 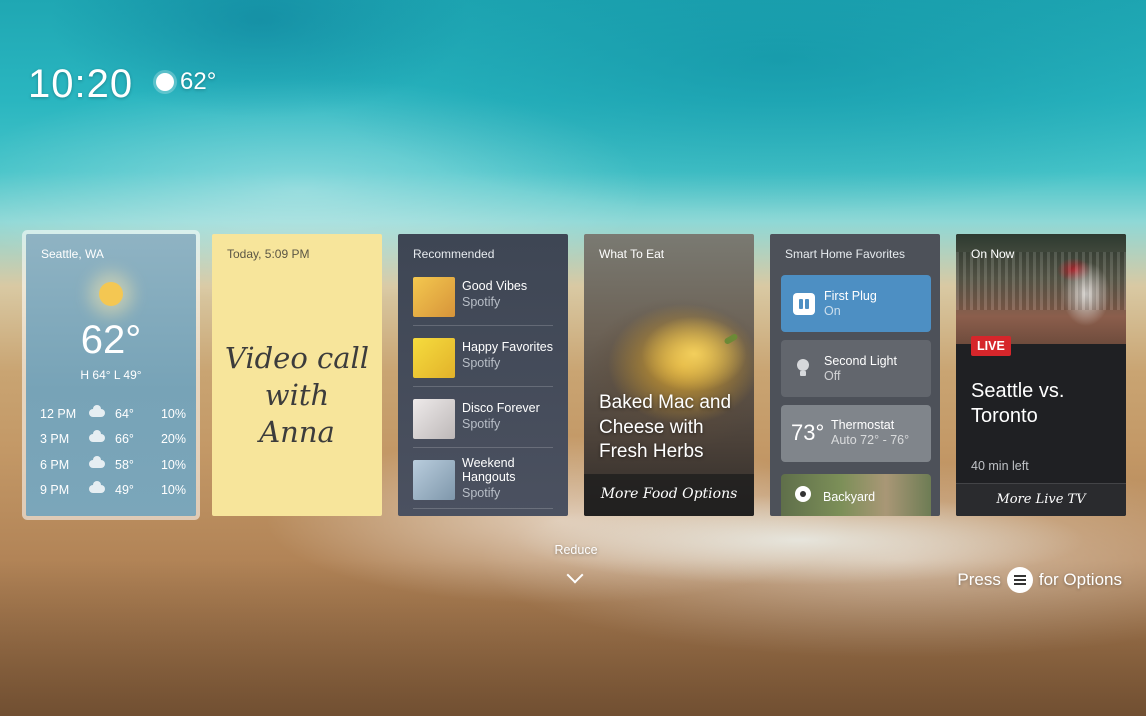 What do you see at coordinates (124, 465) in the screenshot?
I see `forecast-temp: 58°` at bounding box center [124, 465].